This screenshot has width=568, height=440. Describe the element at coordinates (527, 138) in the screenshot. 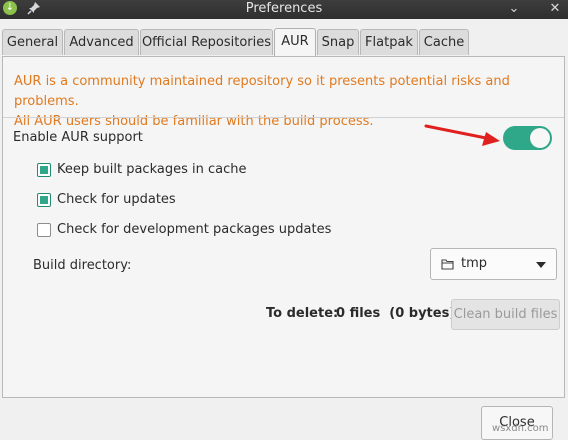

I see `enable-aur-toggle` at that location.